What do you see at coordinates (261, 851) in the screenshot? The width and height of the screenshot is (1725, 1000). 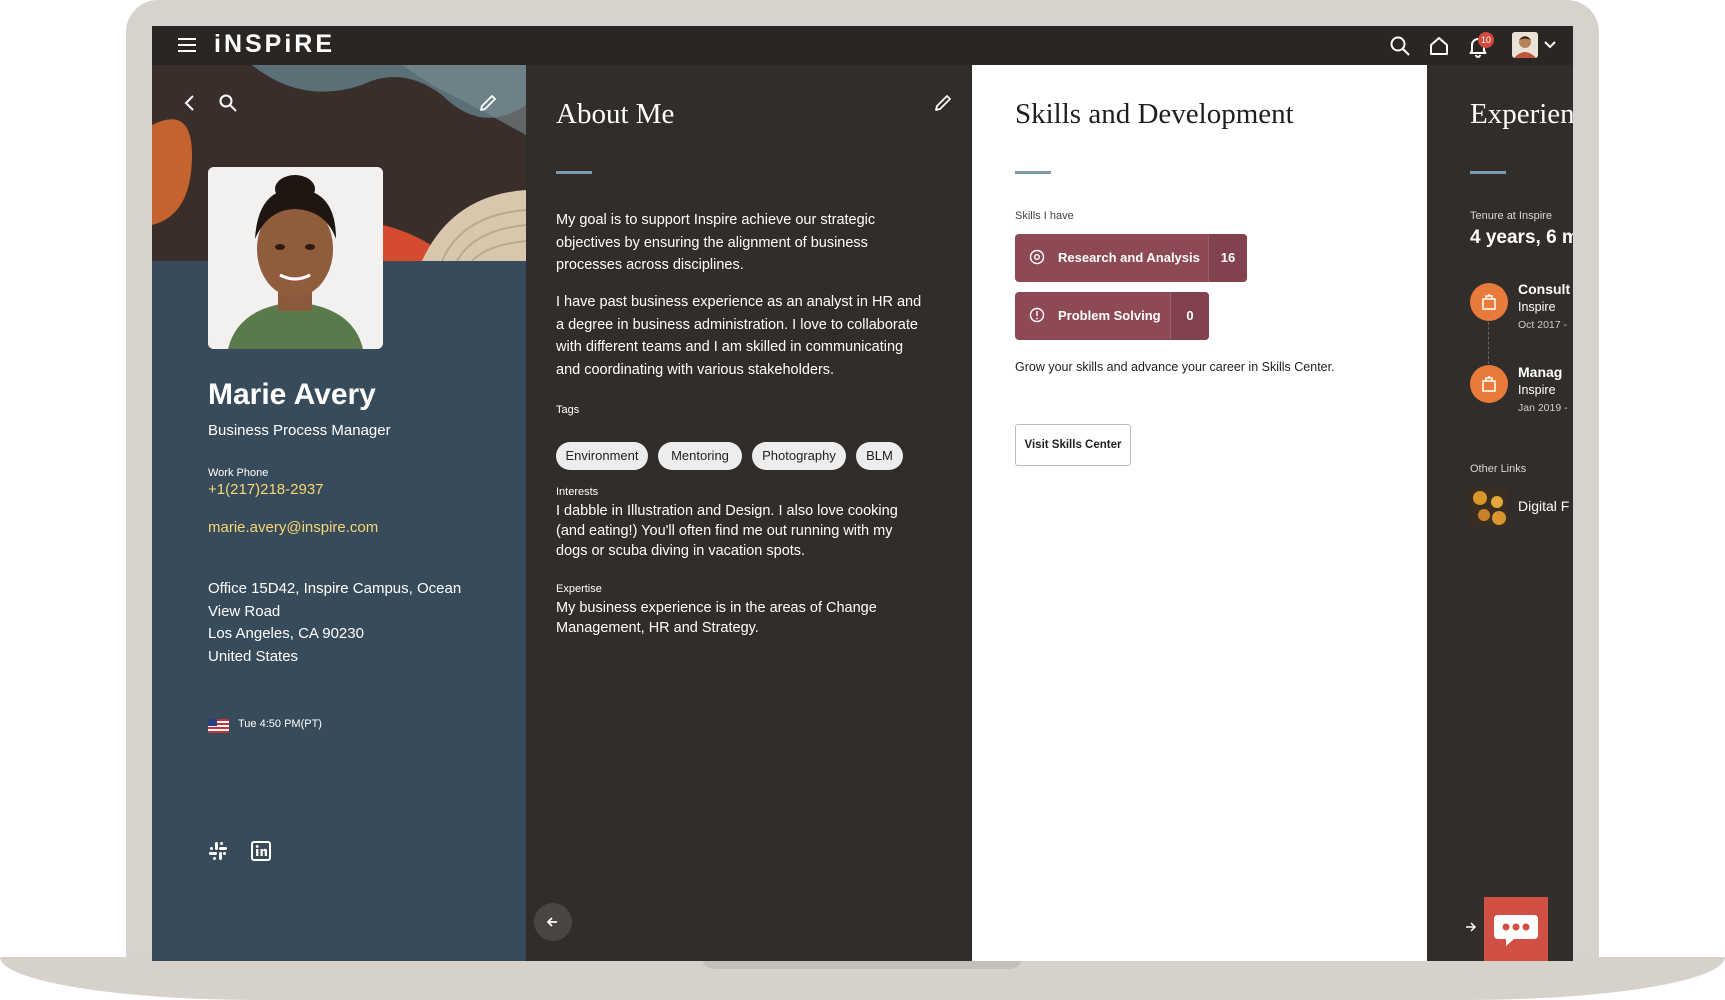 I see `linkedin-icon` at bounding box center [261, 851].